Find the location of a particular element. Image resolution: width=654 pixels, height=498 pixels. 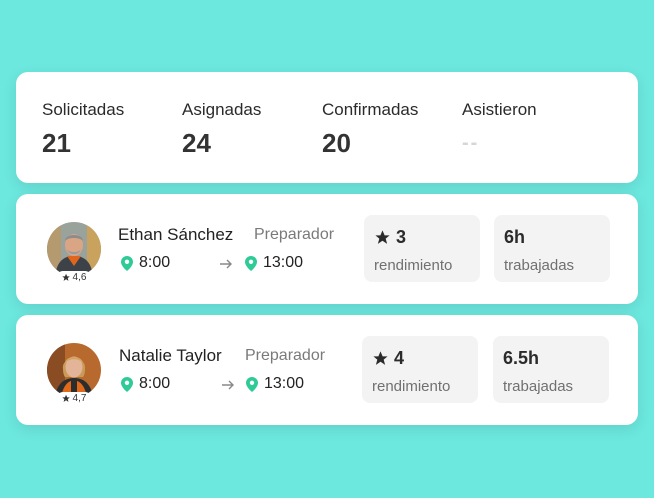

rating-pill: 4,6 is located at coordinates (74, 277).